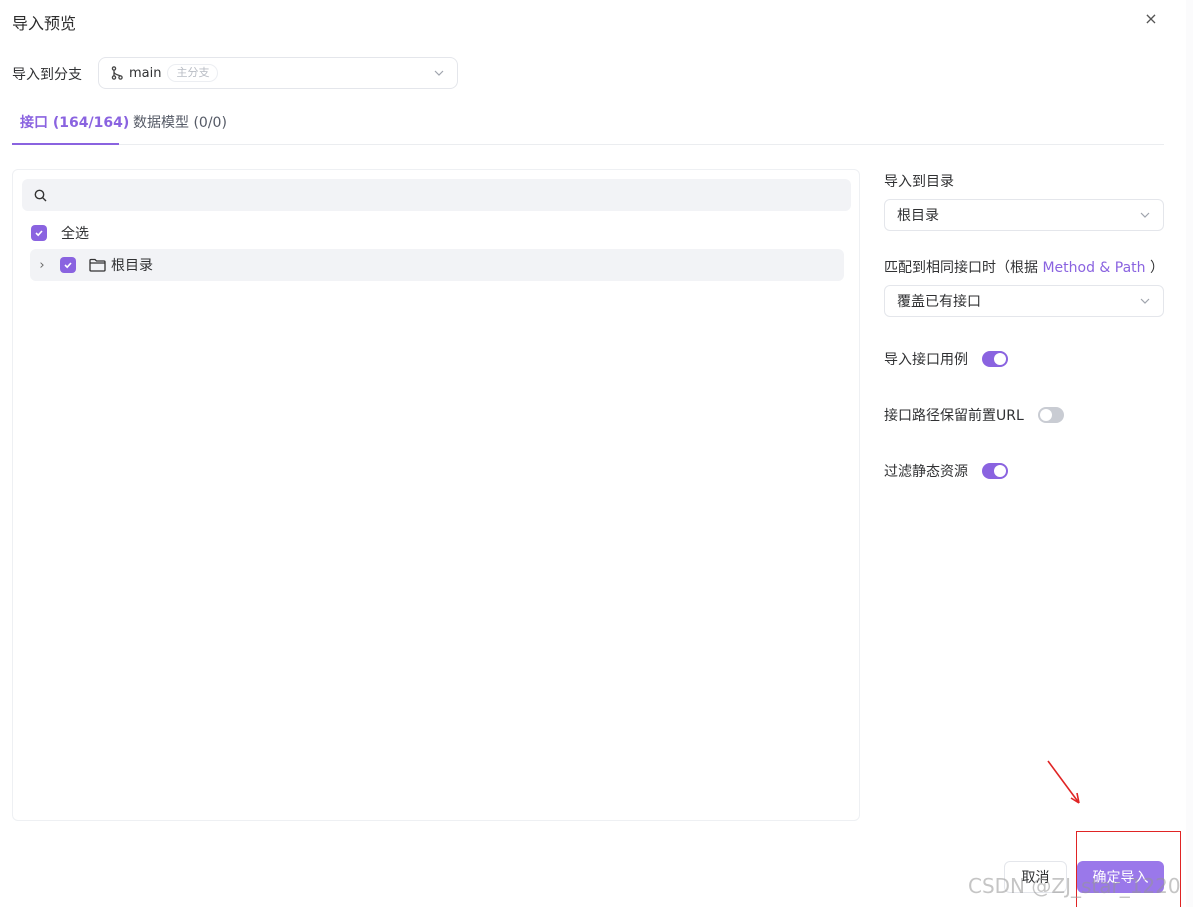 The image size is (1193, 907). I want to click on select-all-label: 全选, so click(75, 234).